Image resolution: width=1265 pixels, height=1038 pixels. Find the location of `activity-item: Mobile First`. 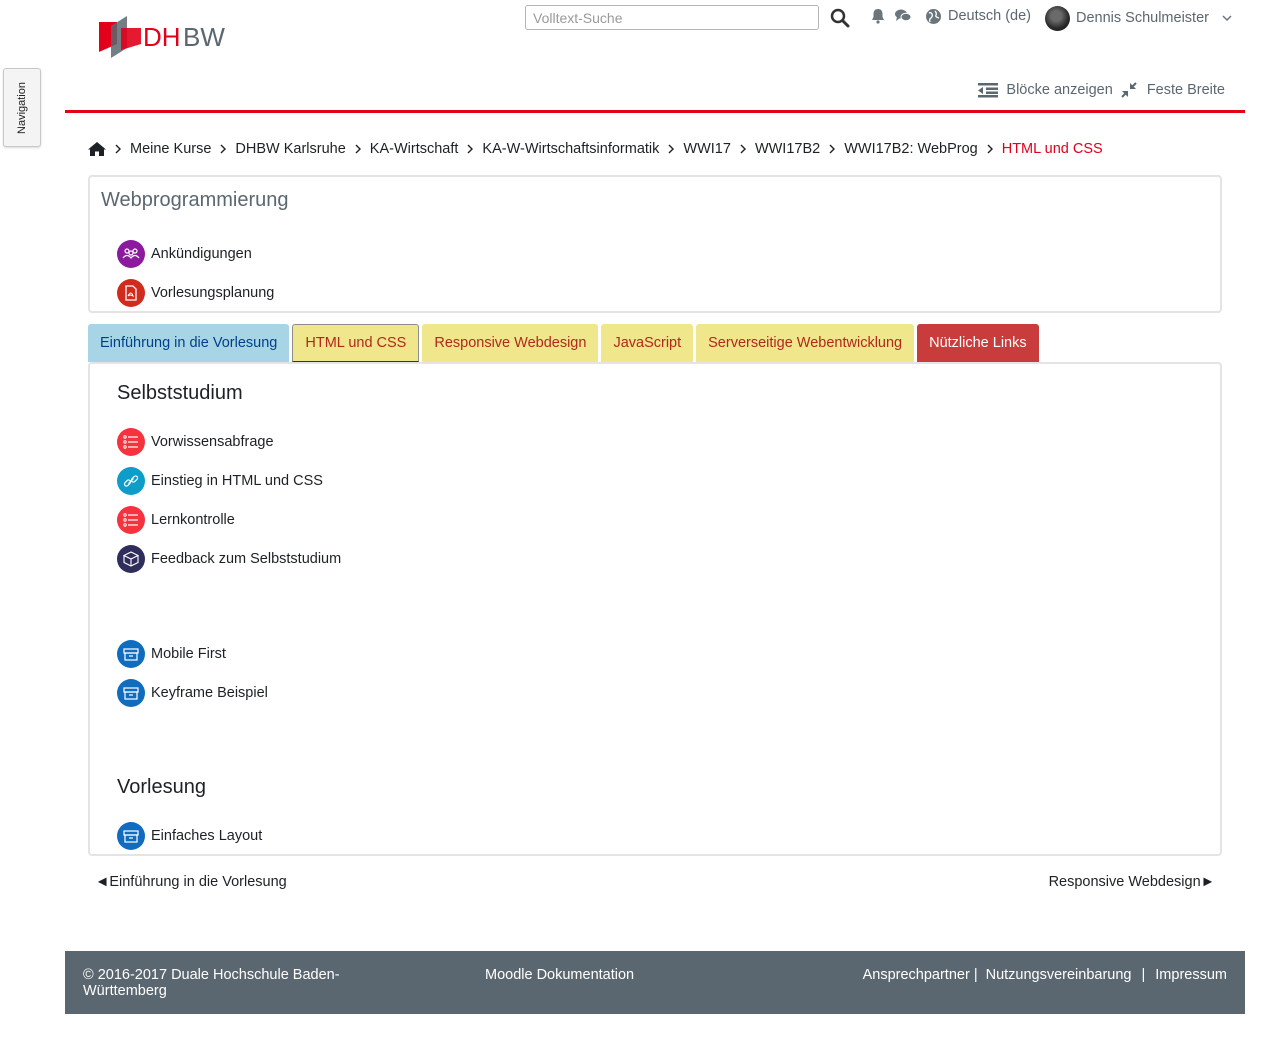

activity-item: Mobile First is located at coordinates (171, 654).